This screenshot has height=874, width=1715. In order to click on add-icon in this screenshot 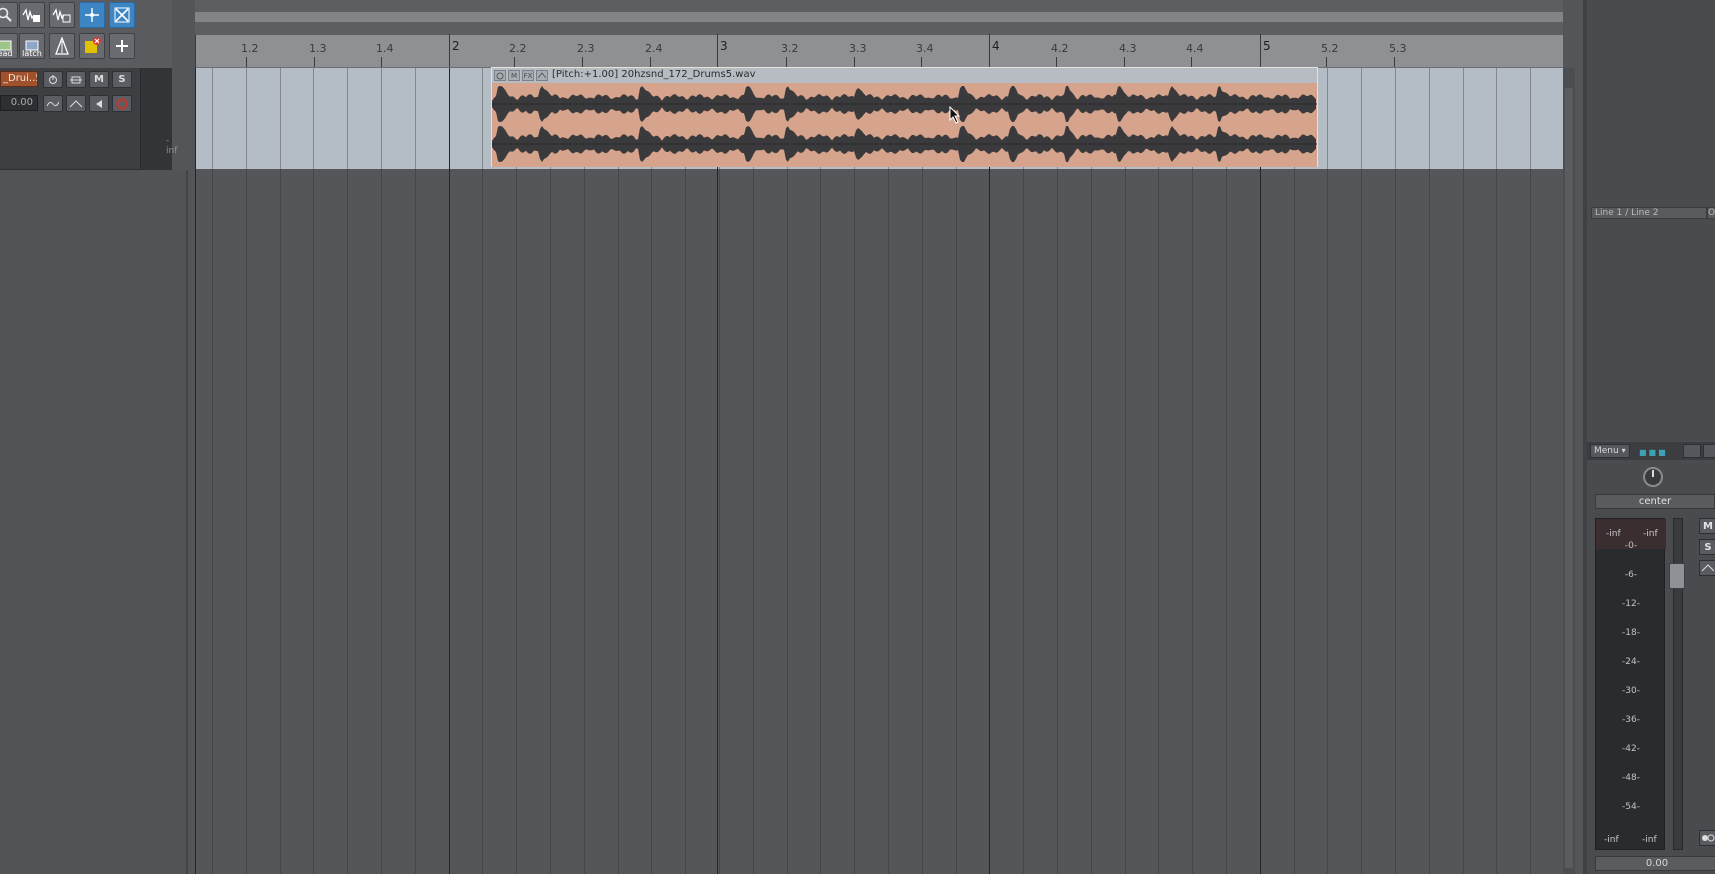, I will do `click(122, 46)`.